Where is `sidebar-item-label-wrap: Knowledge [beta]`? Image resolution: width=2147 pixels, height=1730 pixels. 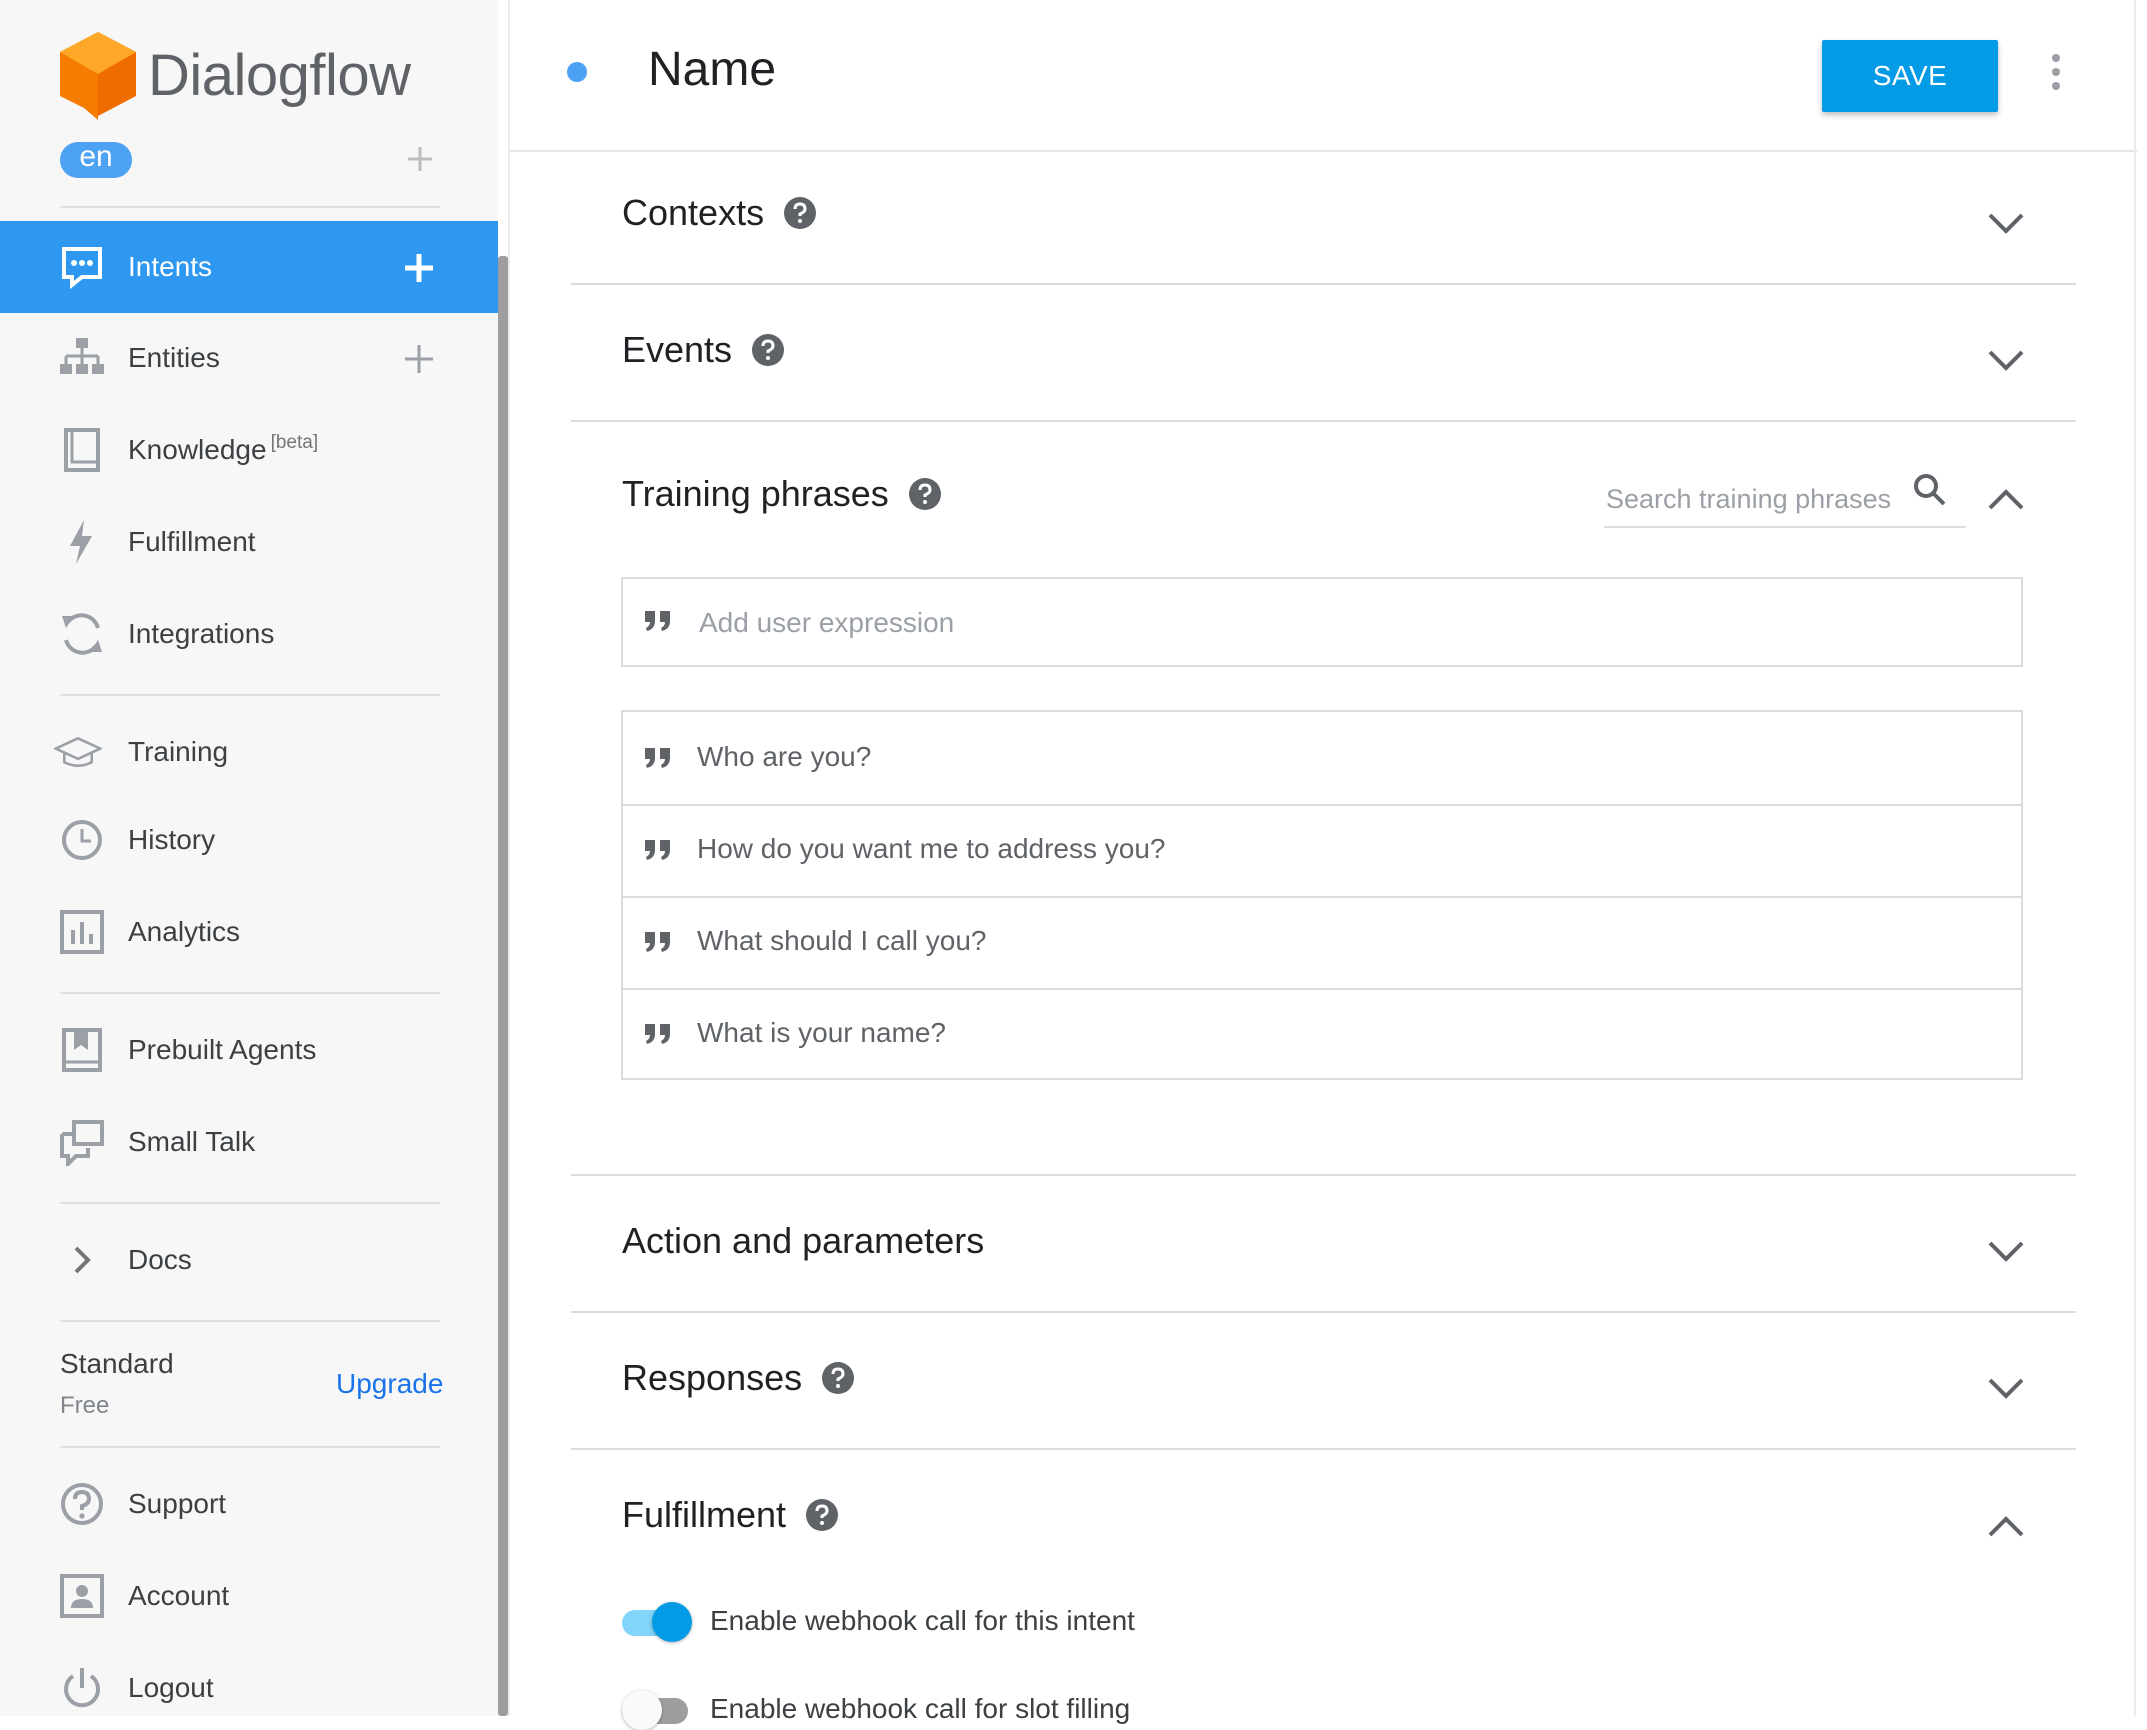
sidebar-item-label-wrap: Knowledge [beta] is located at coordinates (223, 449).